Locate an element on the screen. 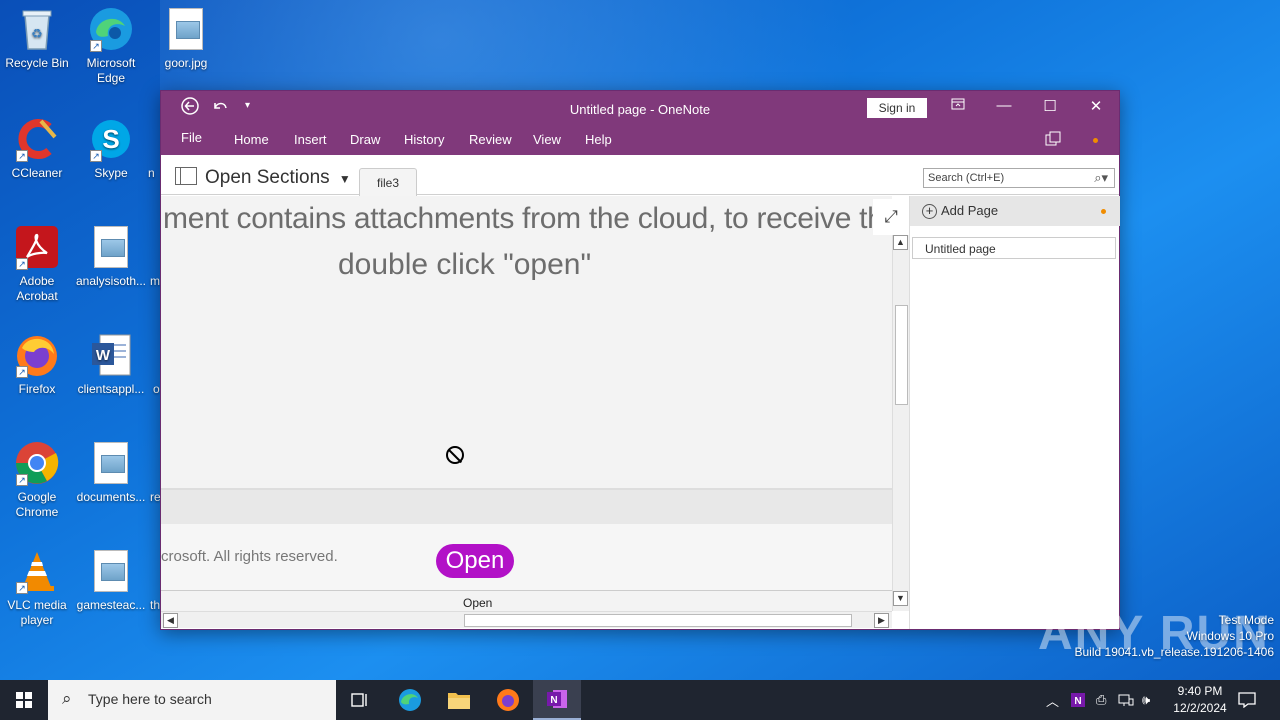 The image size is (1280, 720). open-button: Open is located at coordinates (475, 561).